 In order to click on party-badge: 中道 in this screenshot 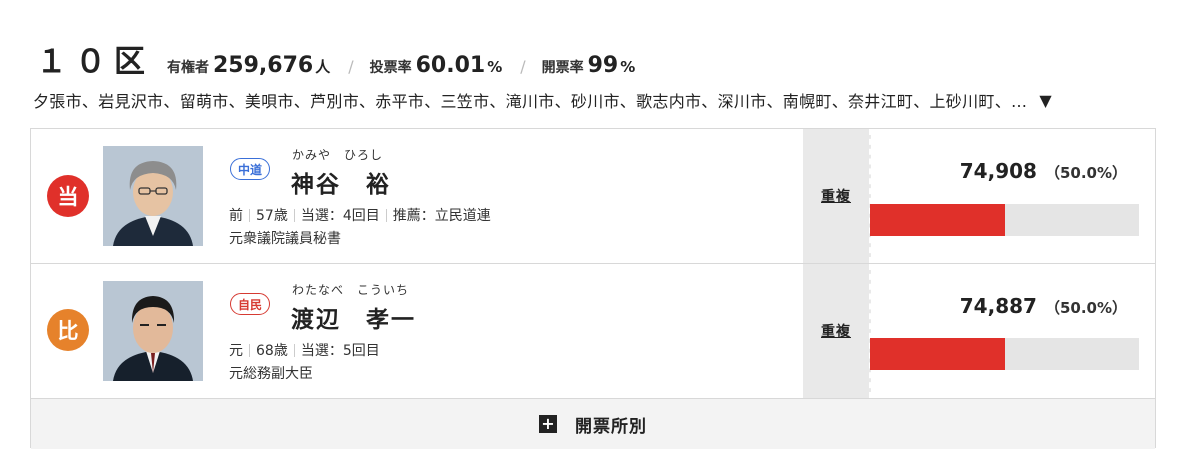, I will do `click(250, 169)`.